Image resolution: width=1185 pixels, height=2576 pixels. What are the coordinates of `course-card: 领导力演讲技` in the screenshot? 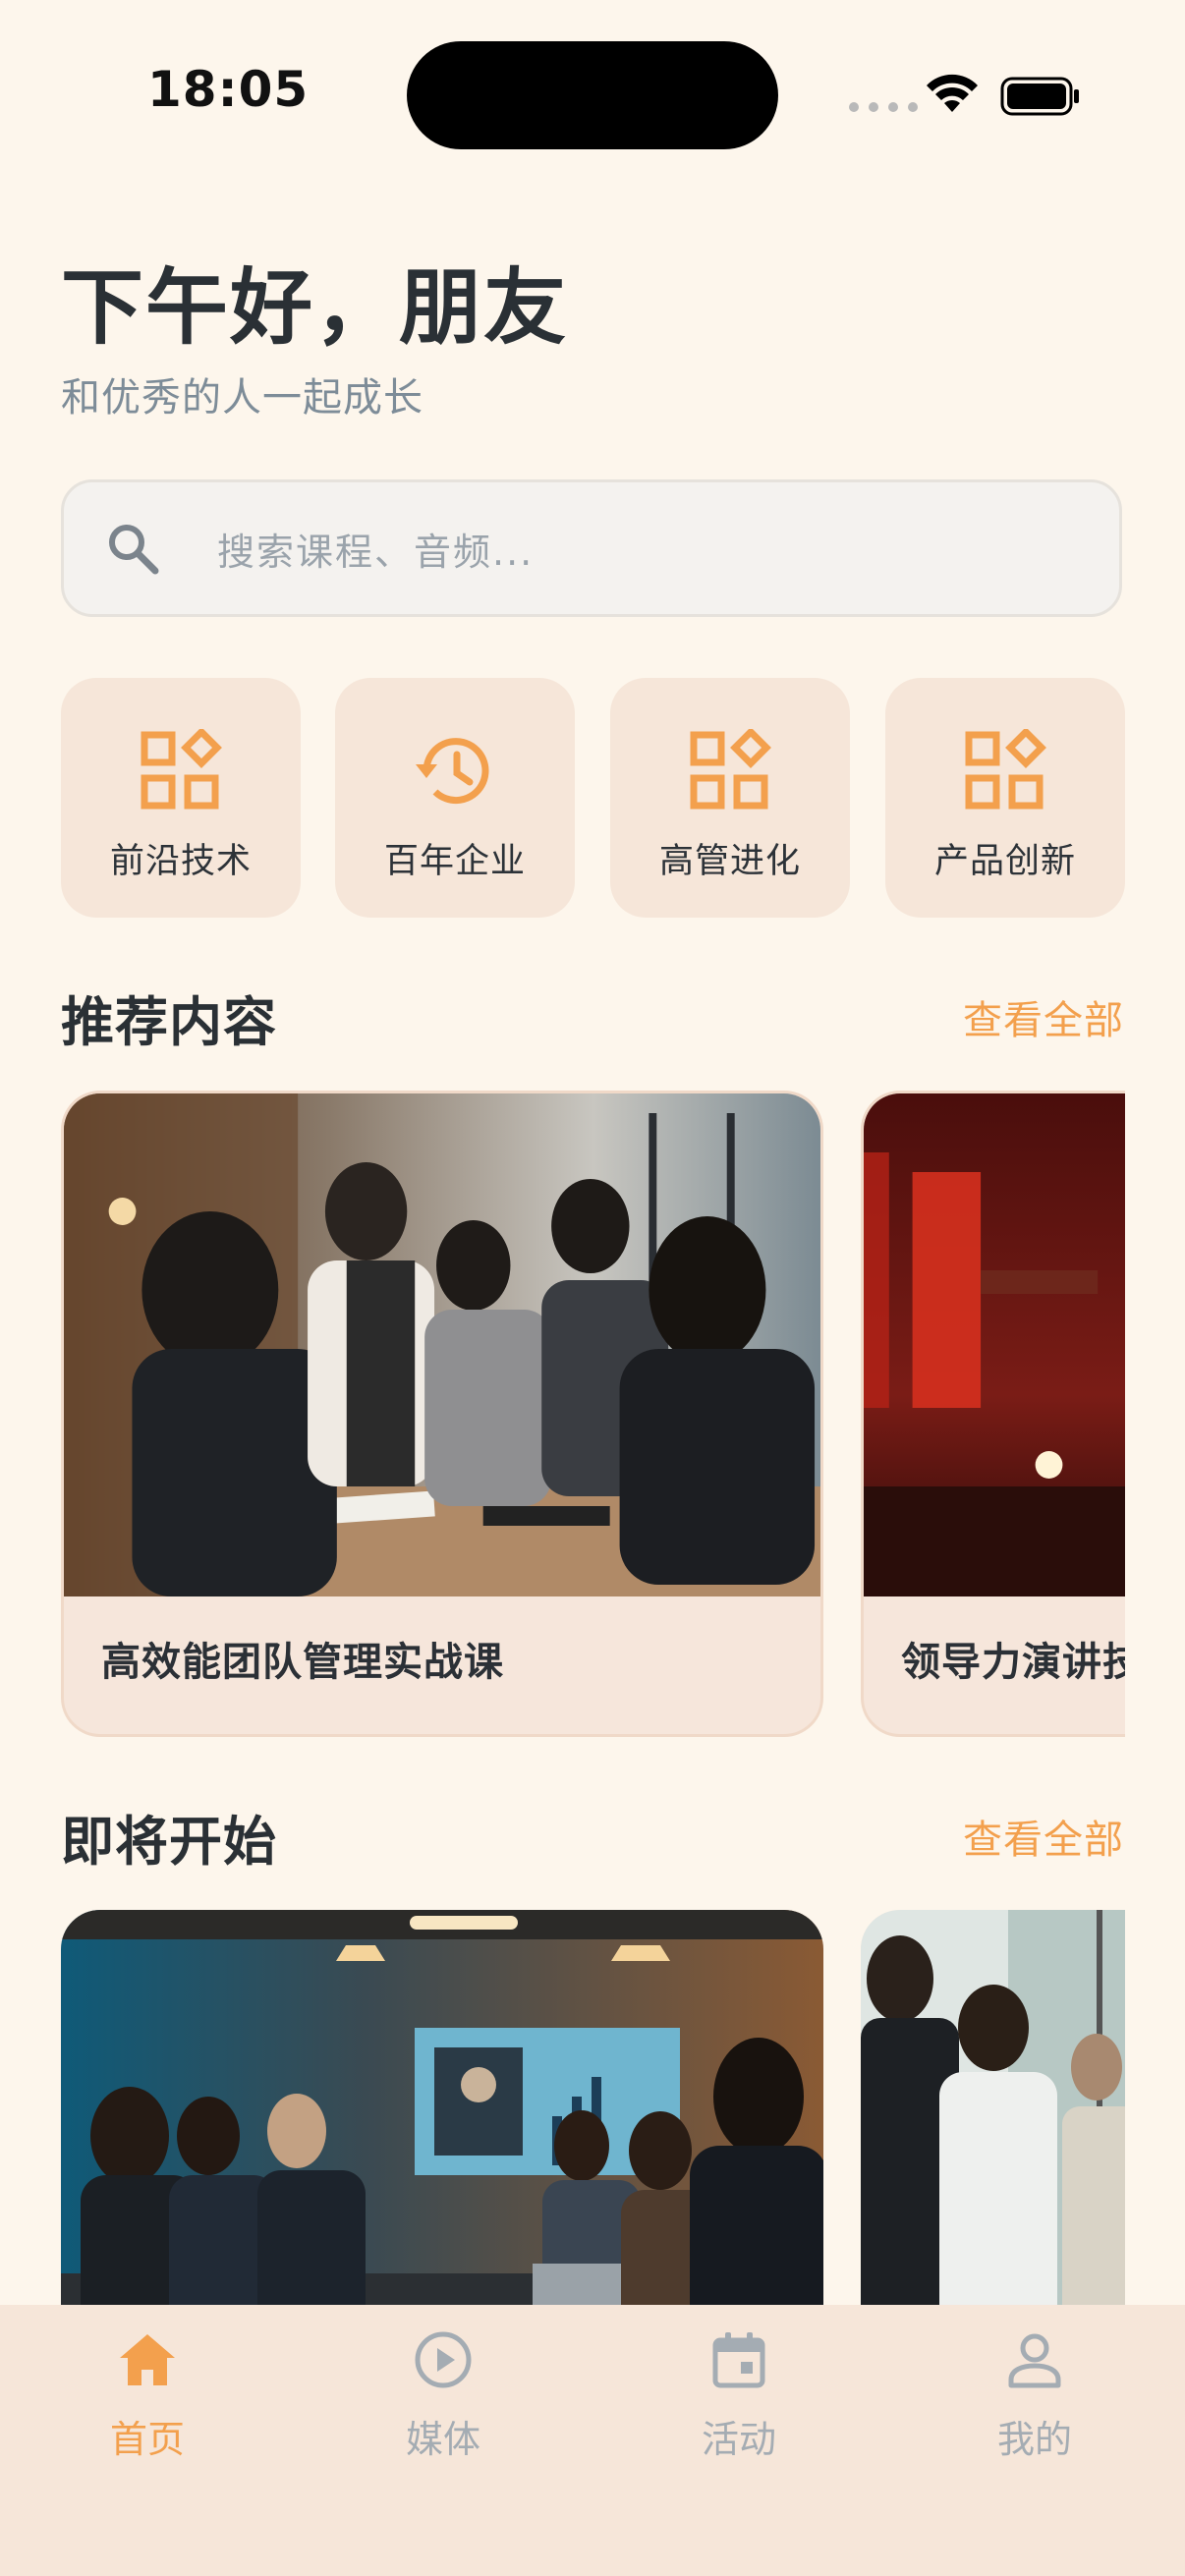 It's located at (993, 1414).